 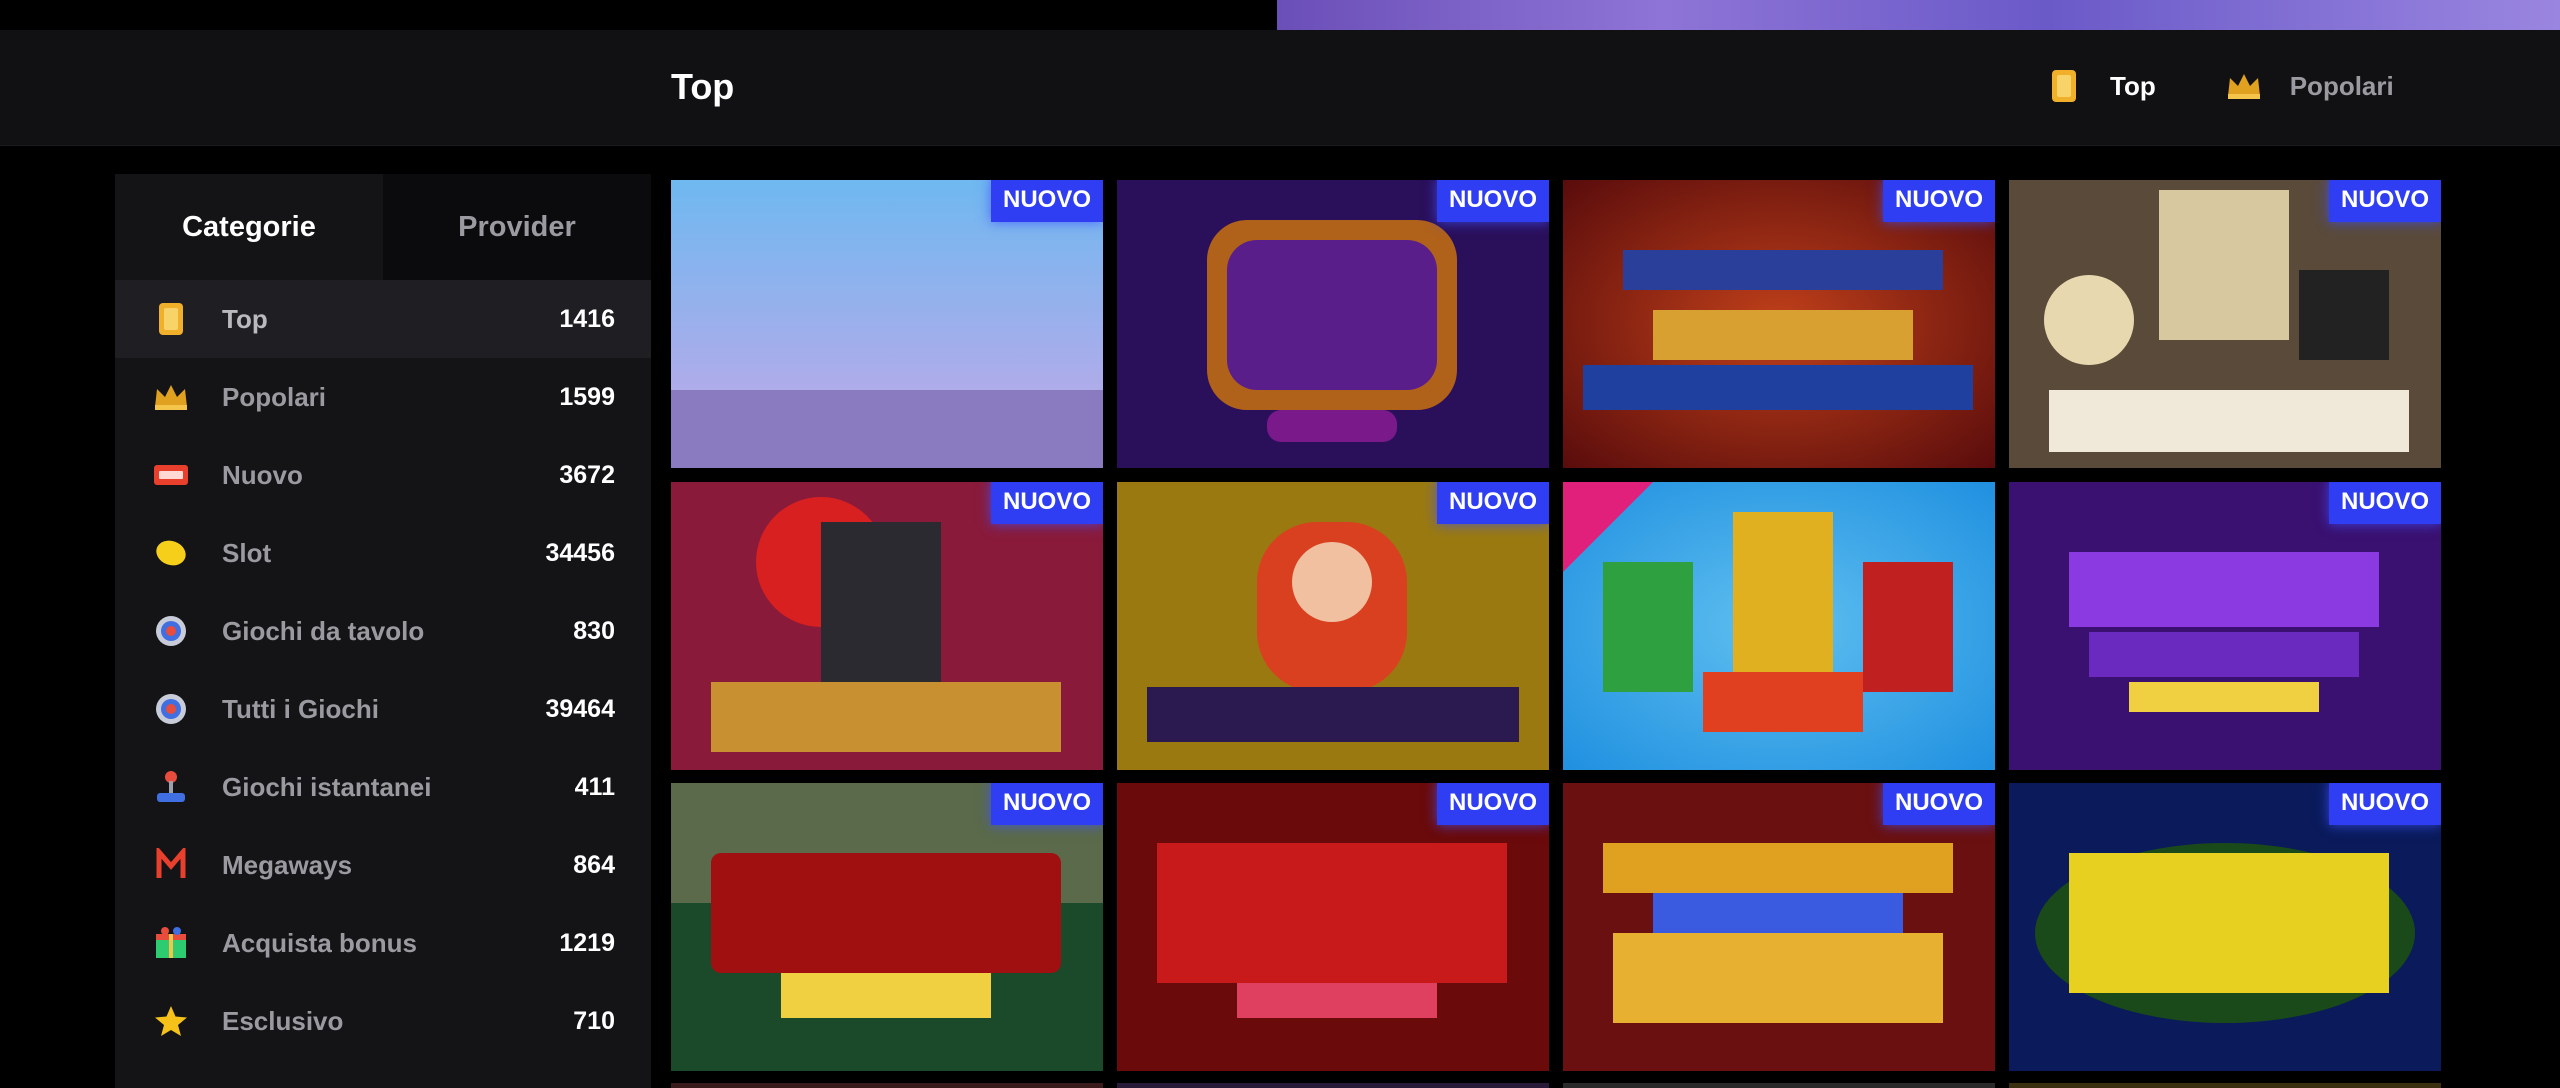 I want to click on category-item-slot: Slot 34456, so click(x=383, y=553).